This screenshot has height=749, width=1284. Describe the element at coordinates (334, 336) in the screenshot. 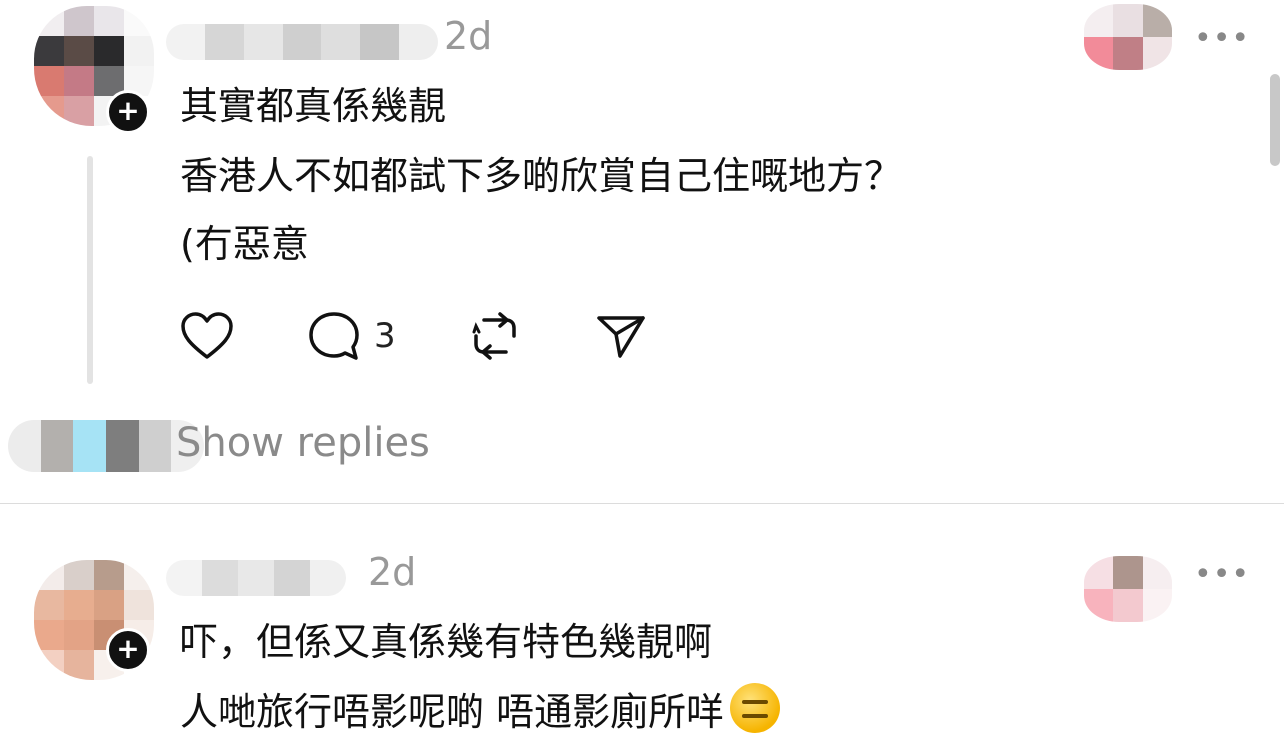

I see `comment-bubble-icon` at that location.